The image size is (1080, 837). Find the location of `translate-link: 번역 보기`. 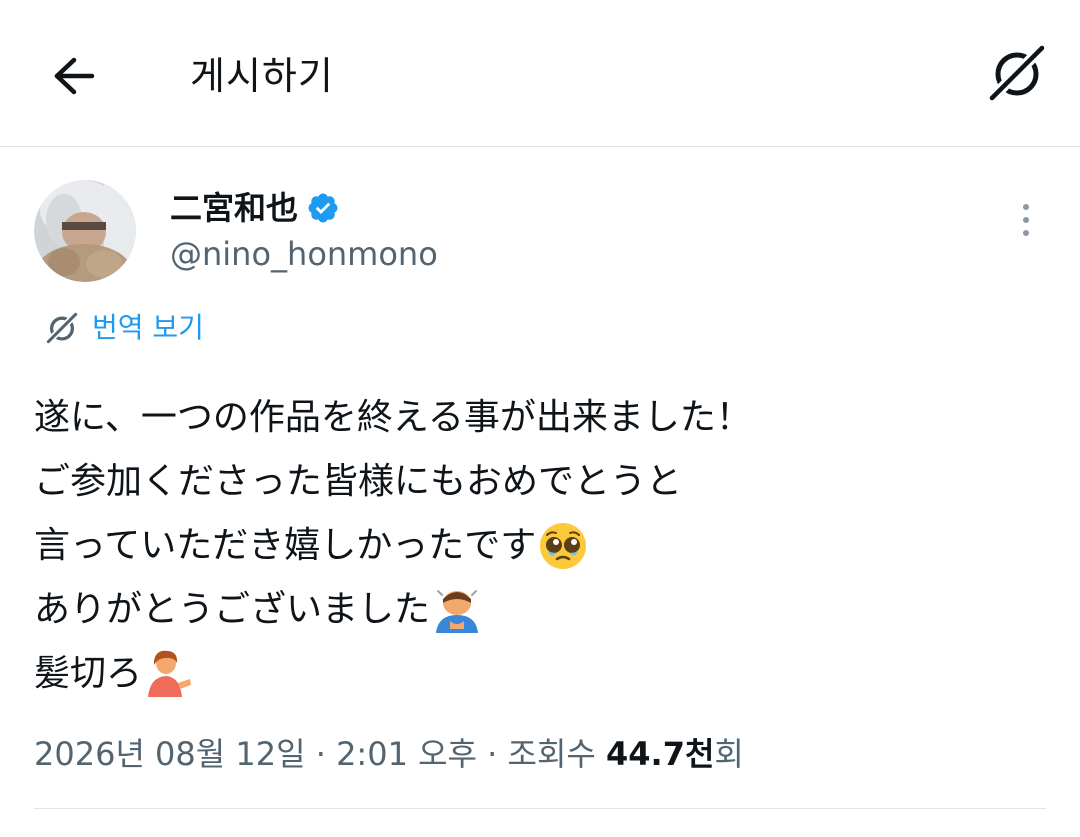

translate-link: 번역 보기 is located at coordinates (124, 328).